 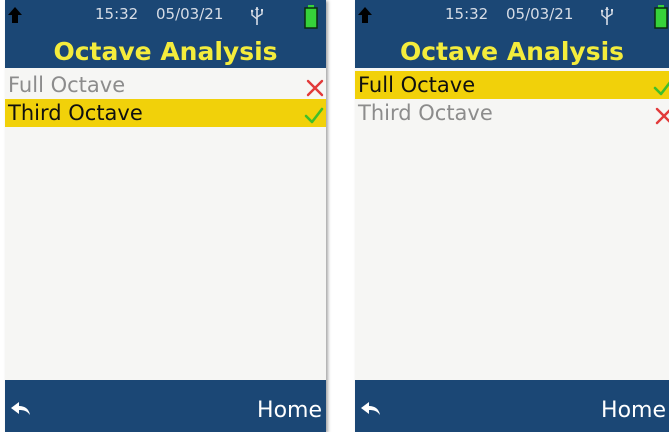 I want to click on cross-icon, so click(x=662, y=118).